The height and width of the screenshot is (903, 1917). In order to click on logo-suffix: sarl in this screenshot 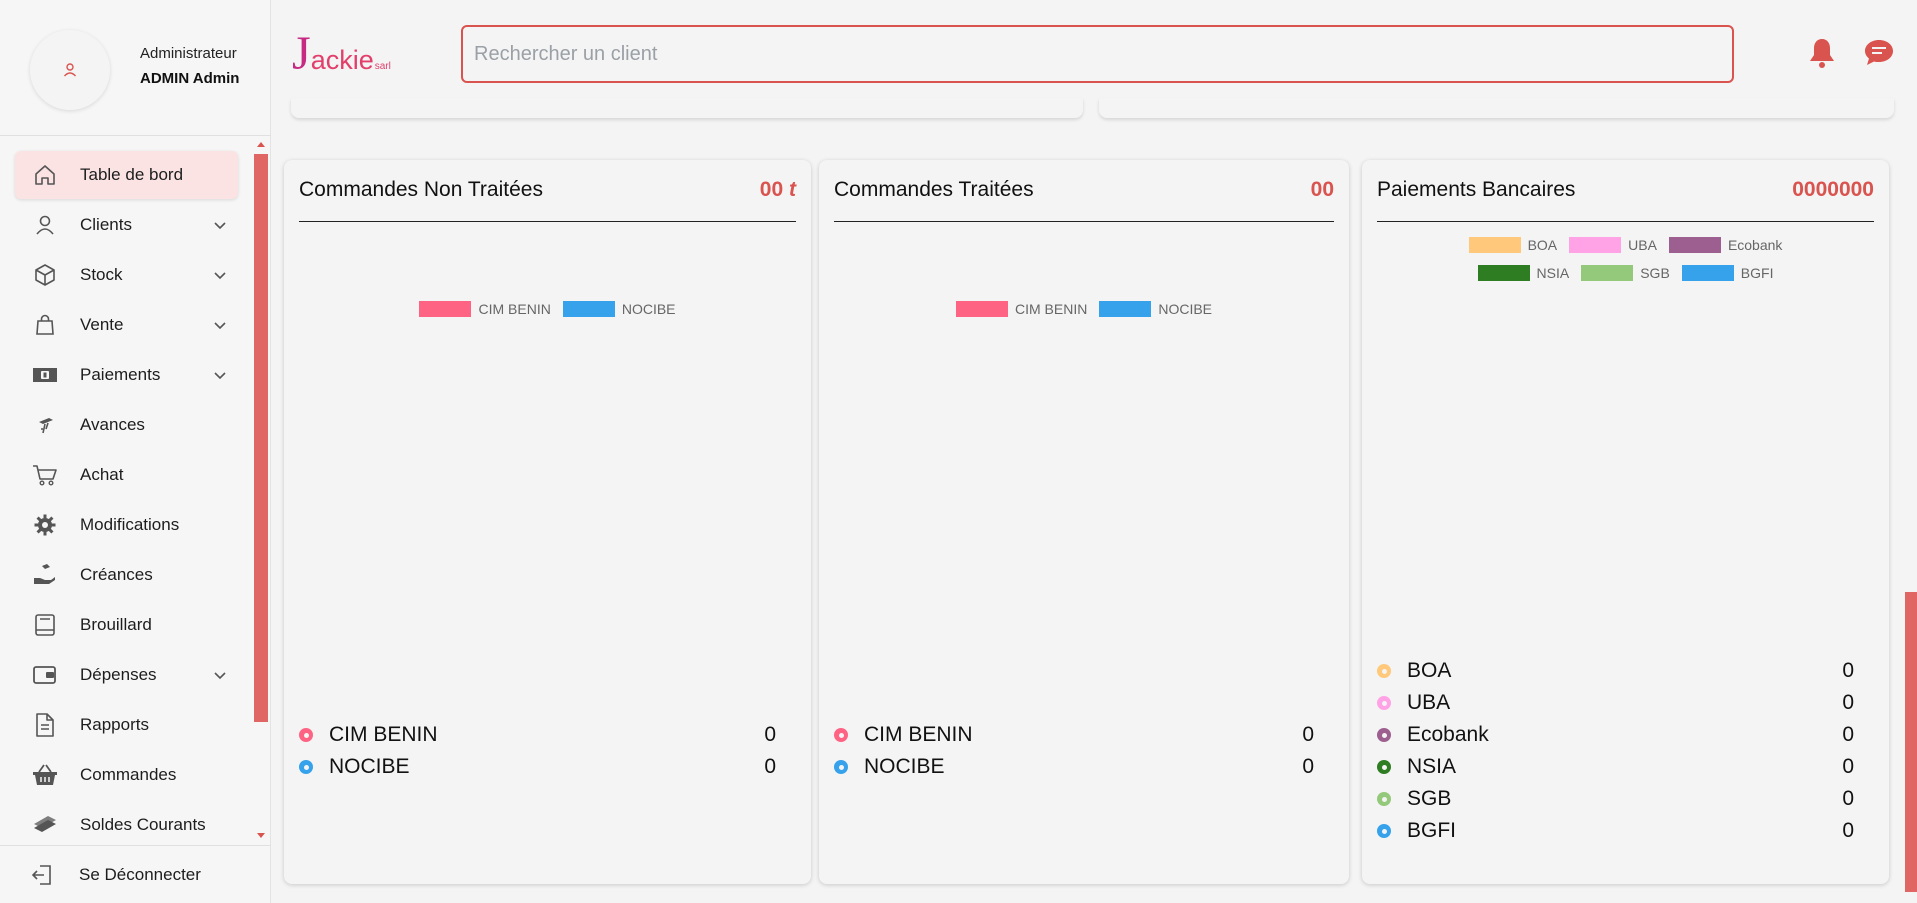, I will do `click(382, 66)`.